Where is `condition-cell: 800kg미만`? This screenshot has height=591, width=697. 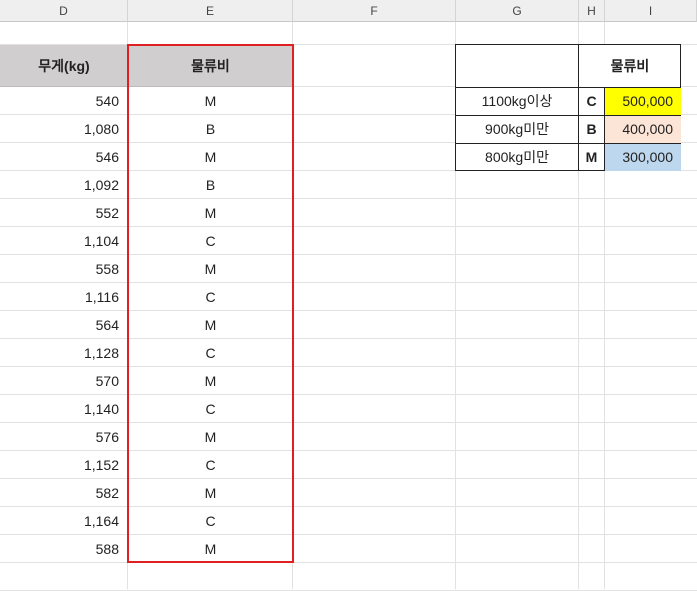 condition-cell: 800kg미만 is located at coordinates (517, 157).